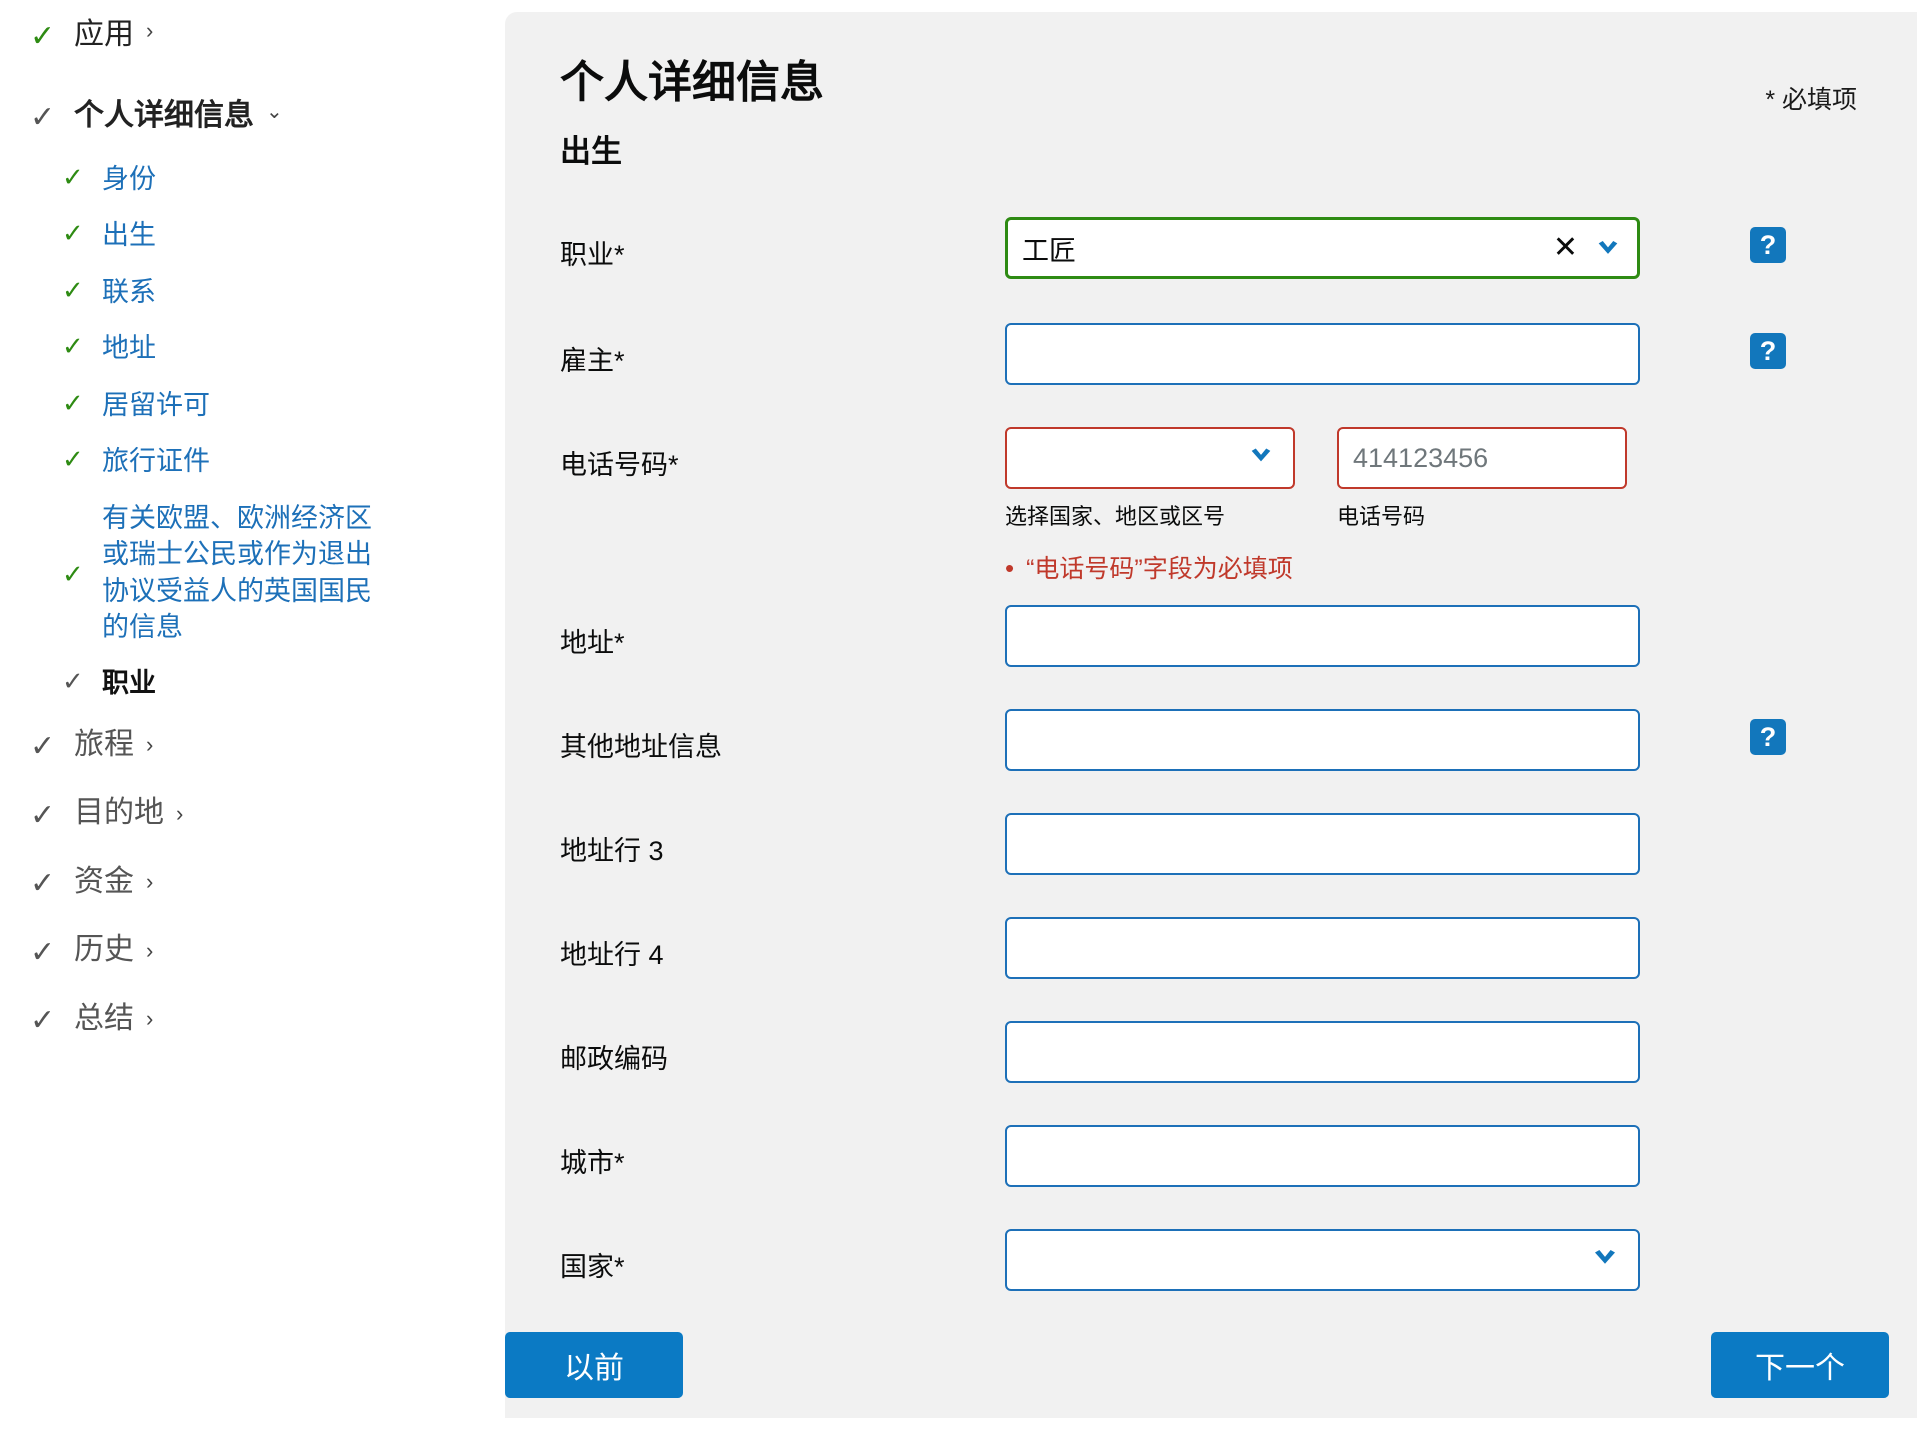  I want to click on sidebar-section-label: 应用, so click(104, 34).